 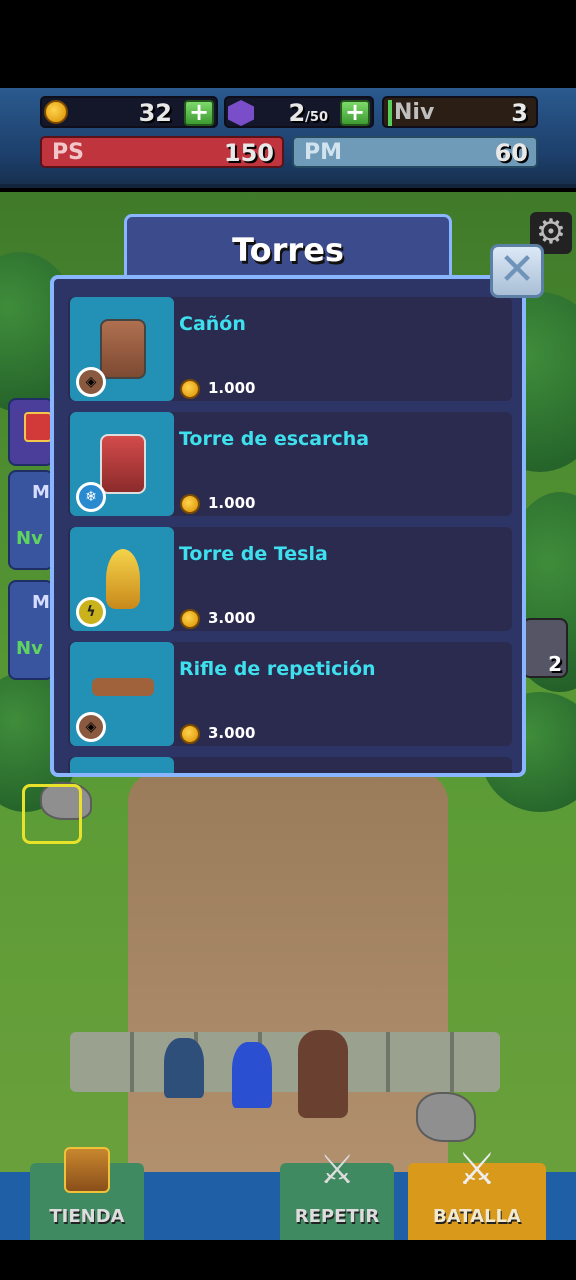 What do you see at coordinates (87, 1194) in the screenshot?
I see `shop-button: TIENDA` at bounding box center [87, 1194].